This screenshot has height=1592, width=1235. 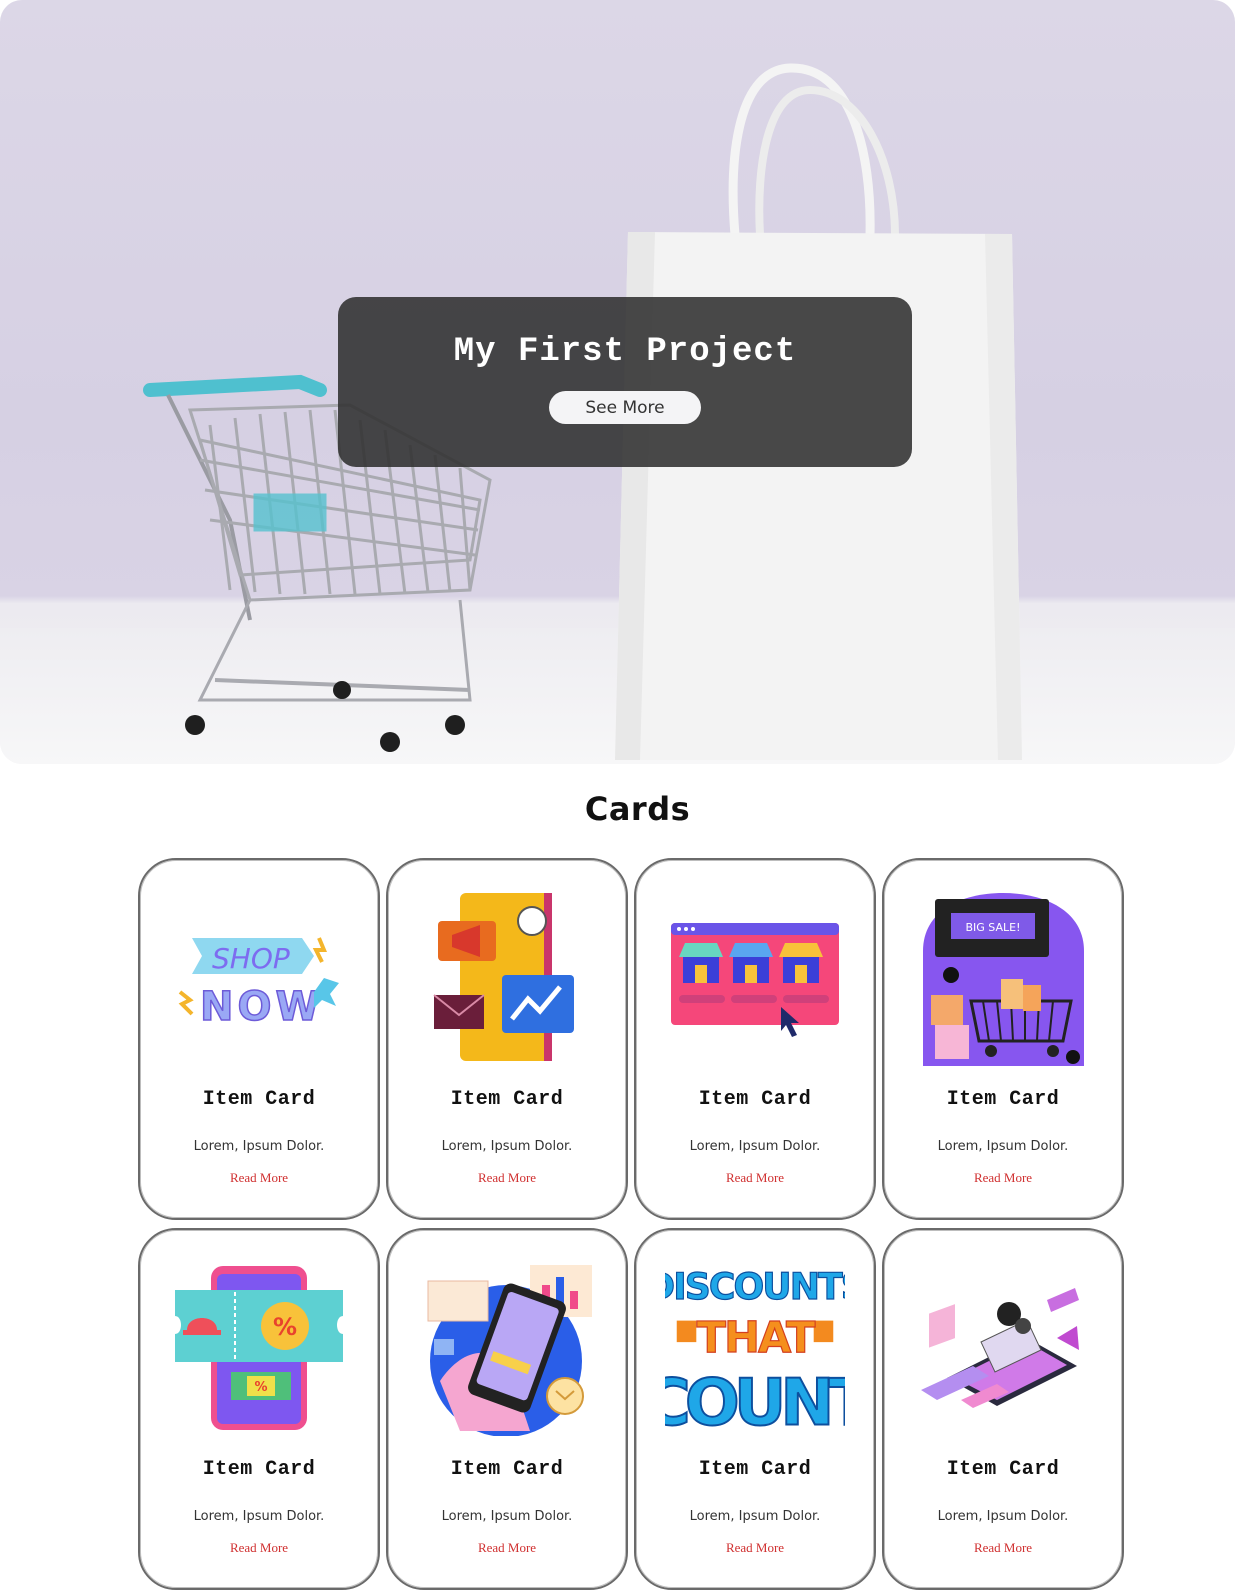 What do you see at coordinates (625, 407) in the screenshot?
I see `see-more-button: See More` at bounding box center [625, 407].